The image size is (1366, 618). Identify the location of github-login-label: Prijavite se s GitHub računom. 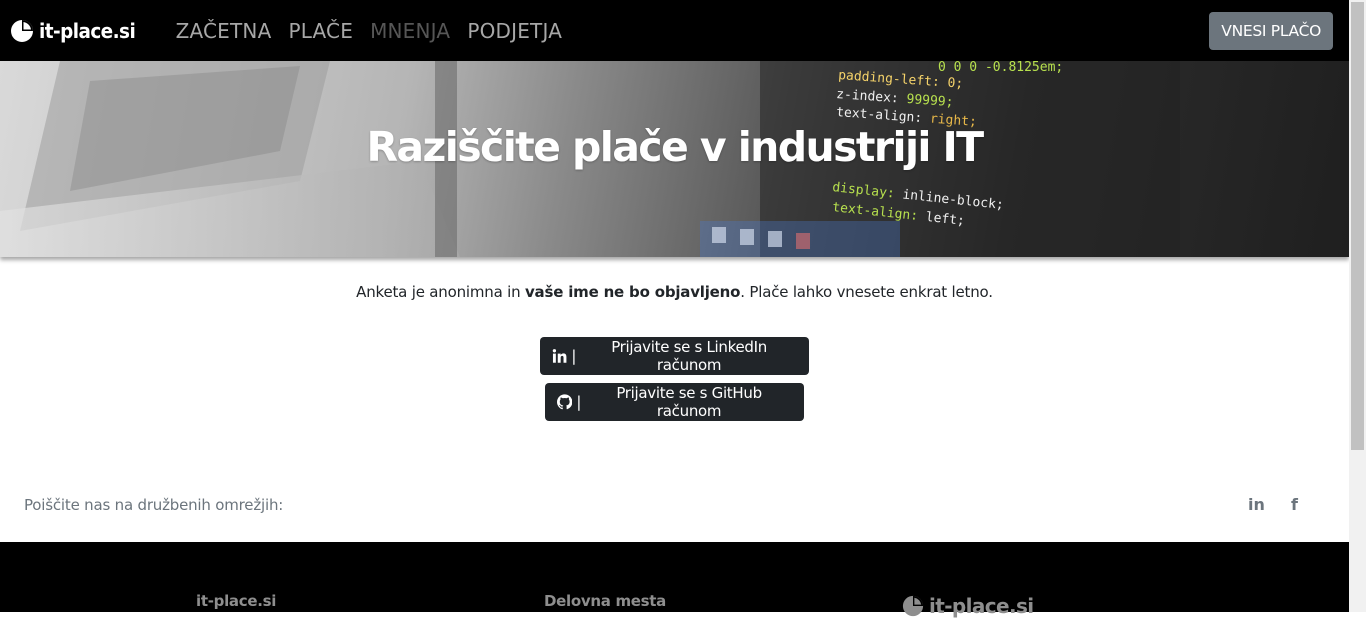
(689, 402).